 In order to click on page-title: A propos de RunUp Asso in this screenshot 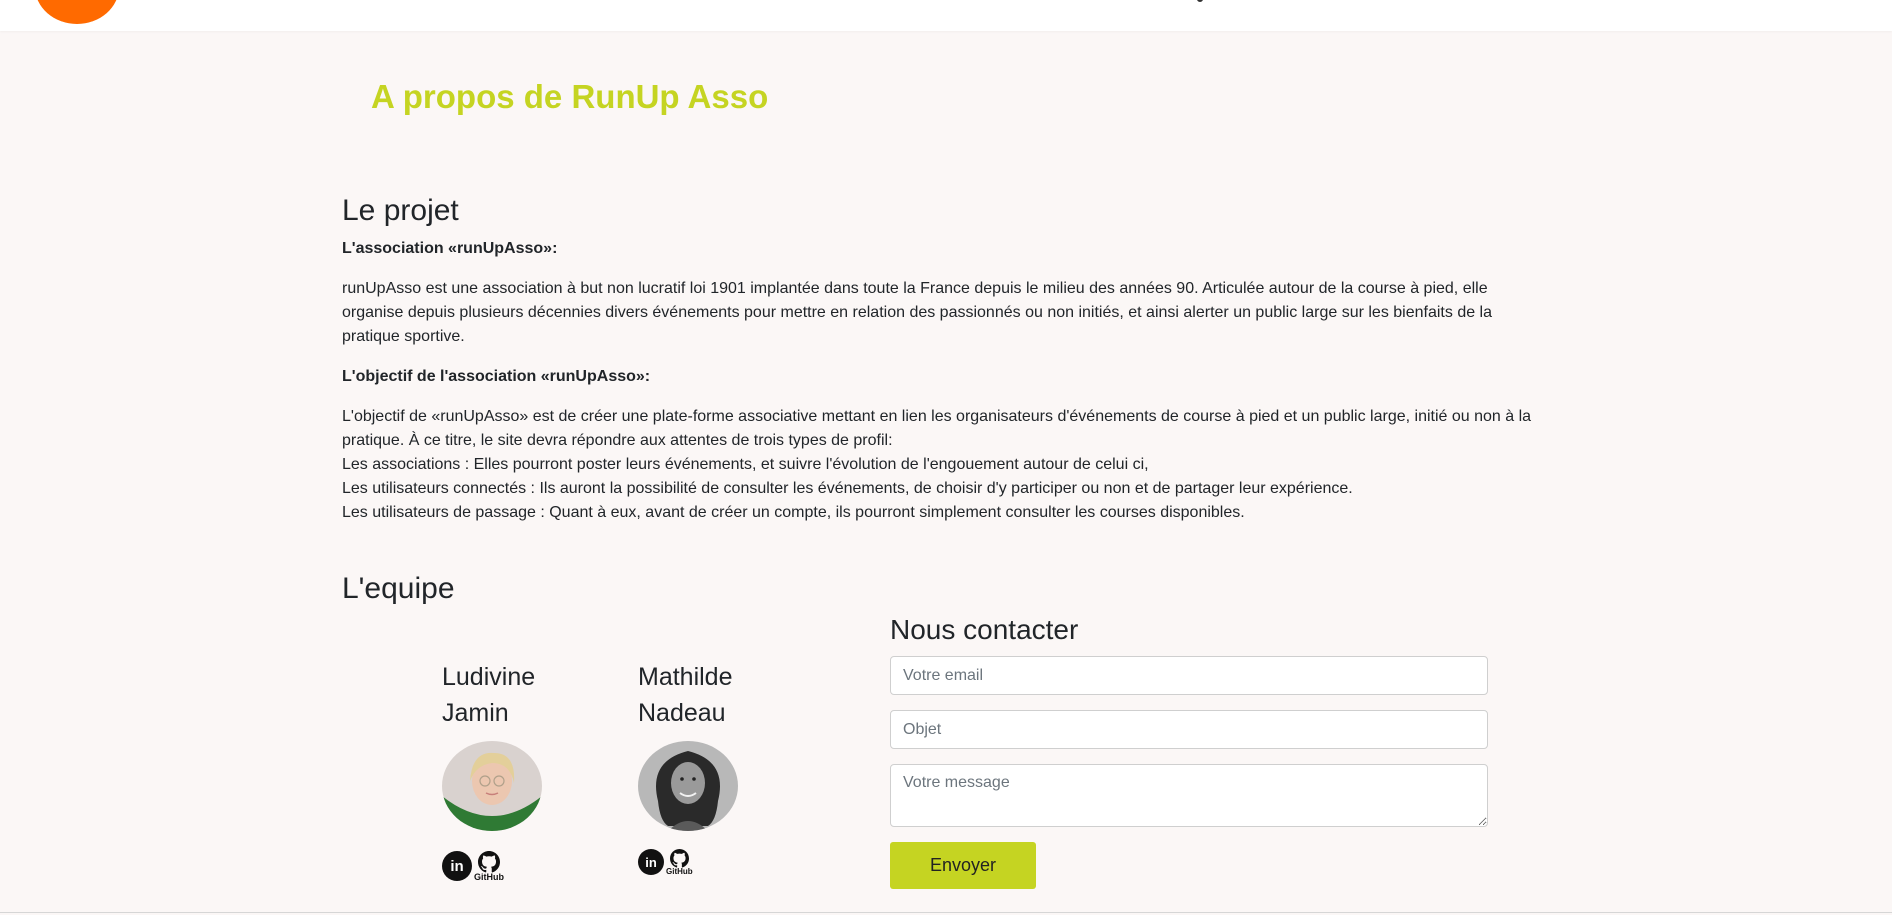, I will do `click(570, 96)`.